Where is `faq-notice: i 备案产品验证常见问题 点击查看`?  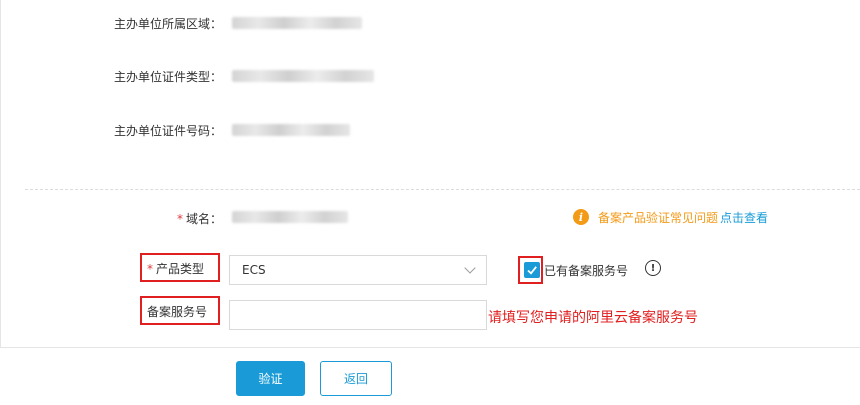
faq-notice: i 备案产品验证常见问题 点击查看 is located at coordinates (670, 217).